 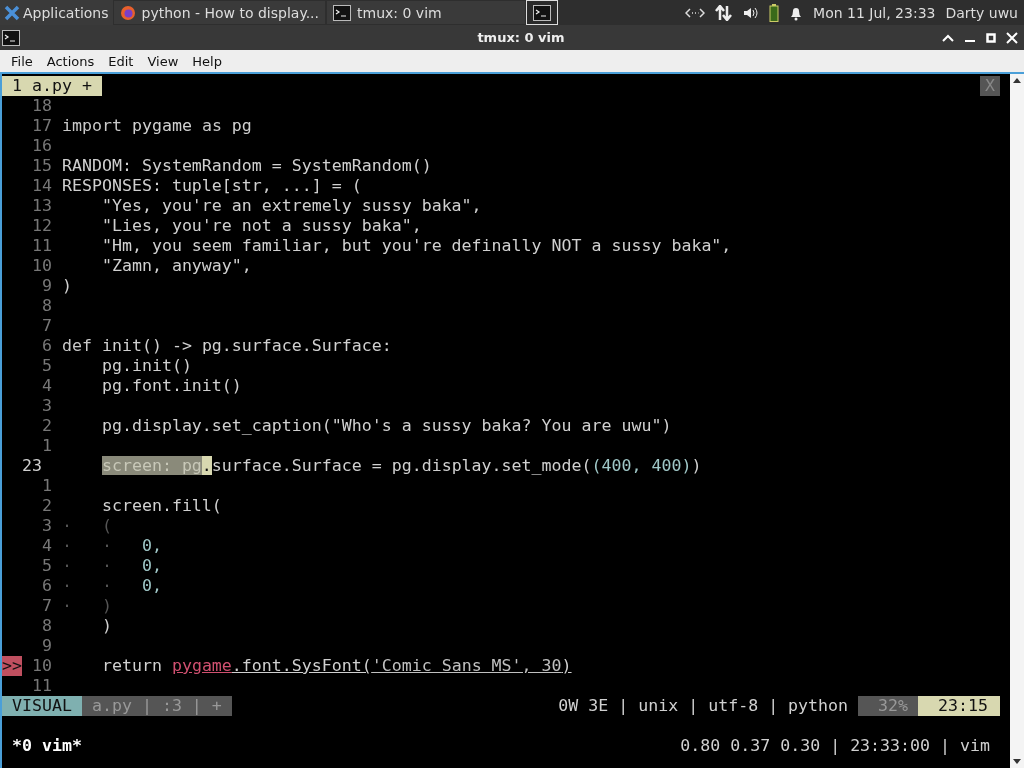 I want to click on code-line: pg.display.set_caption("Who's a sussy baka? You are uwu"), so click(x=386, y=426).